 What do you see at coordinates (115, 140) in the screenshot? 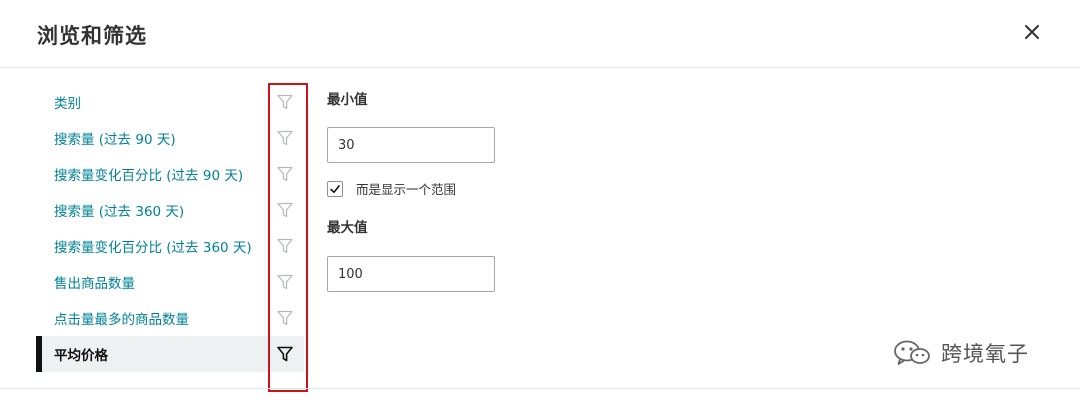
I see `filter-item-label: 搜索量 (过去 90 天)` at bounding box center [115, 140].